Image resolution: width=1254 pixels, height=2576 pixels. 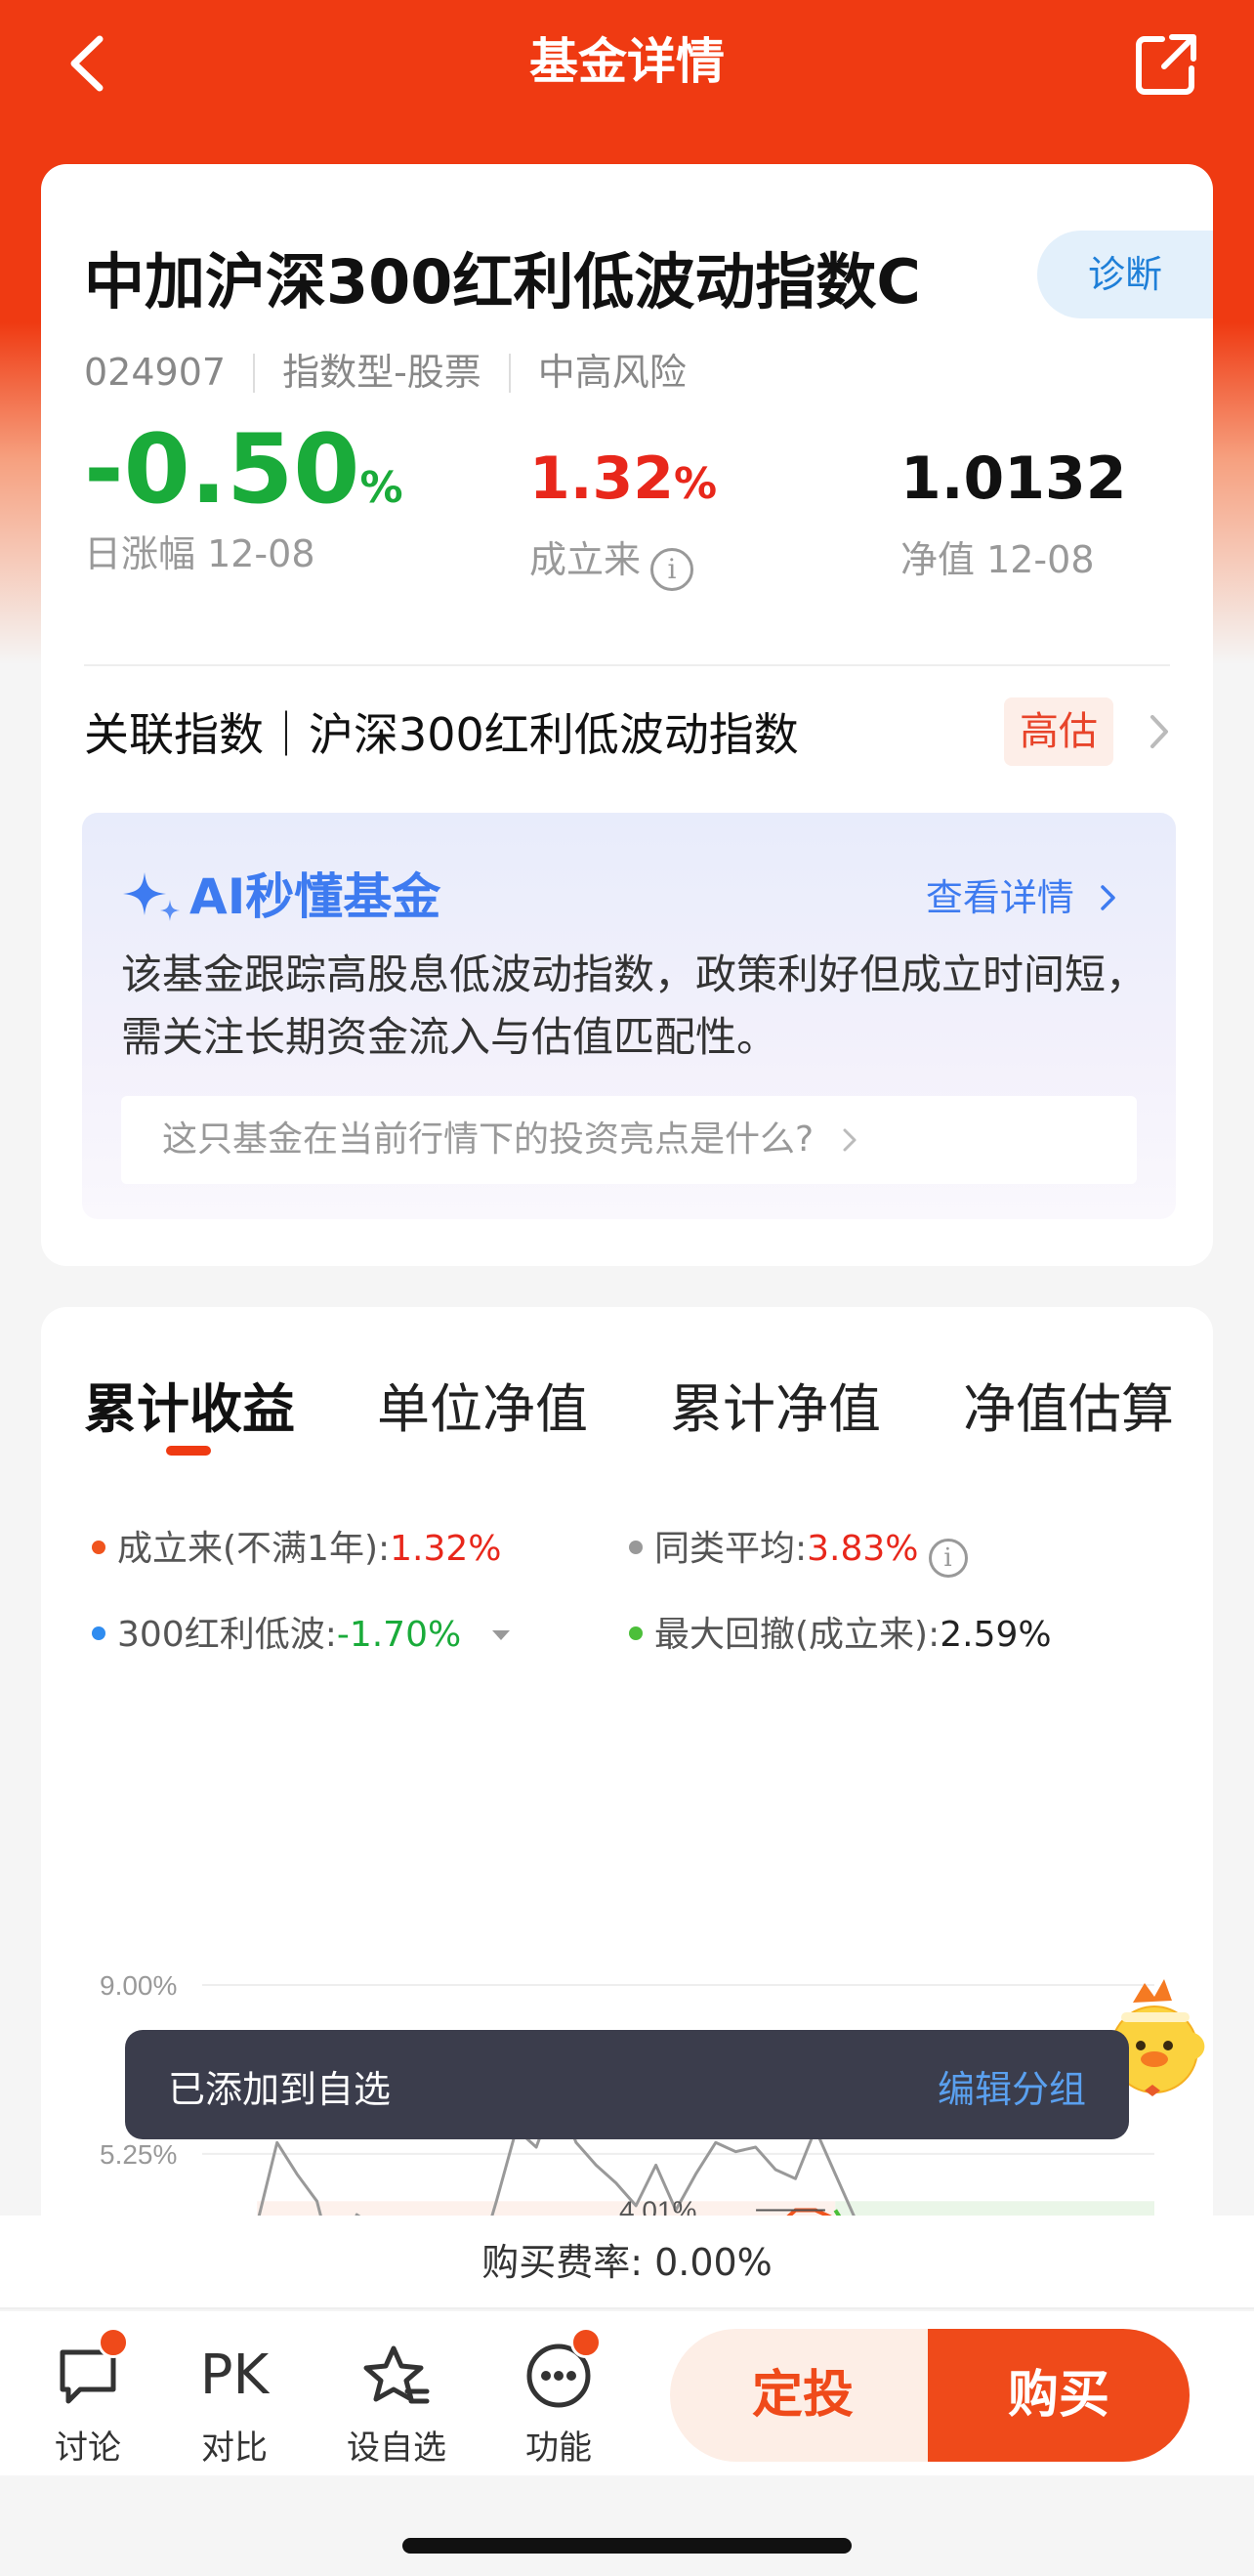 What do you see at coordinates (442, 731) in the screenshot?
I see `related-index-link: 关联指数｜沪深300红利低波动指数` at bounding box center [442, 731].